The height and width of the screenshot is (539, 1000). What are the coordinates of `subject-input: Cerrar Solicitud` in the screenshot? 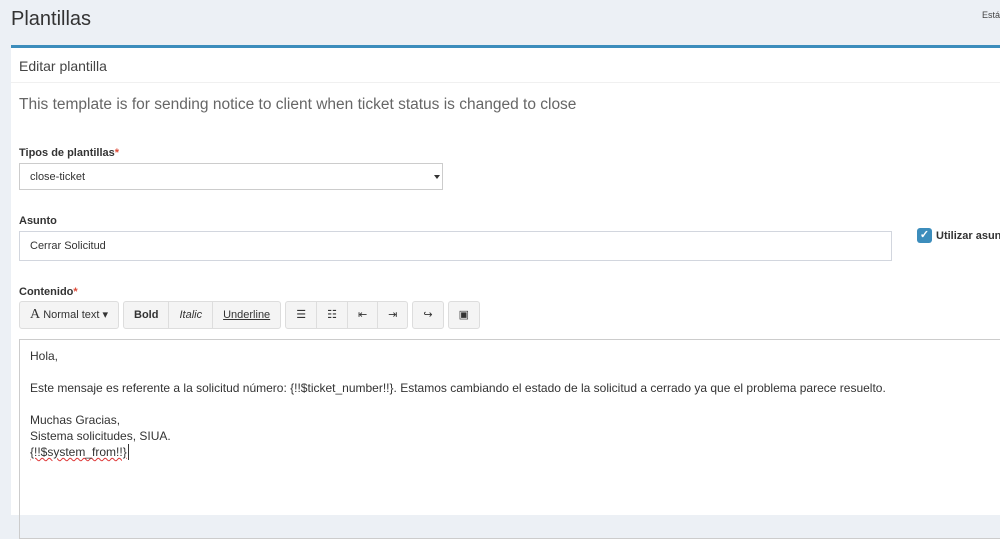 It's located at (455, 246).